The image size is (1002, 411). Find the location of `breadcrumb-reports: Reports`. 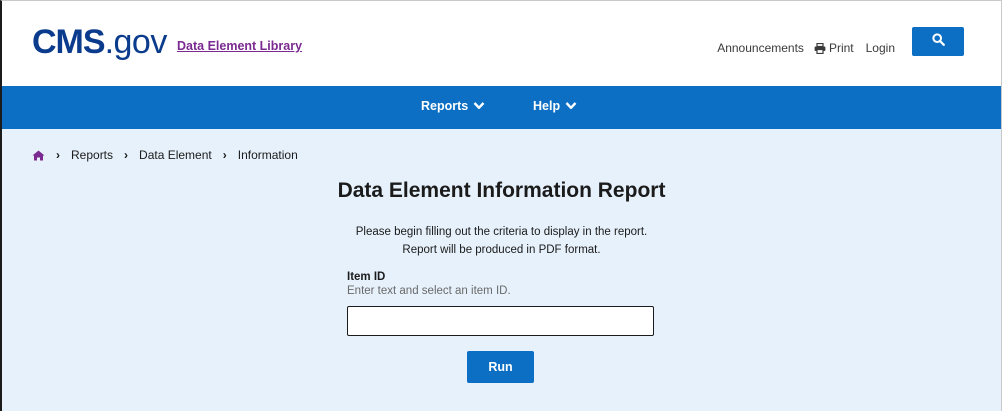

breadcrumb-reports: Reports is located at coordinates (92, 155).